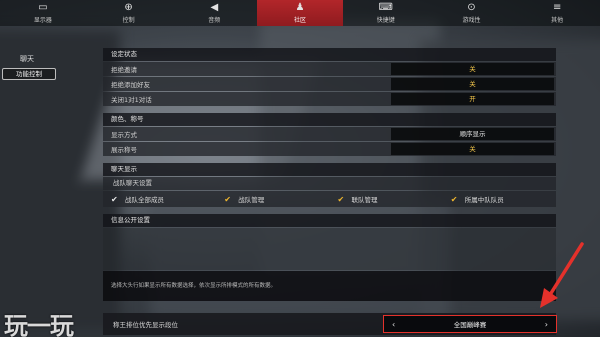 Image resolution: width=600 pixels, height=337 pixels. What do you see at coordinates (128, 7) in the screenshot?
I see `gamepad-icon: ⊕` at bounding box center [128, 7].